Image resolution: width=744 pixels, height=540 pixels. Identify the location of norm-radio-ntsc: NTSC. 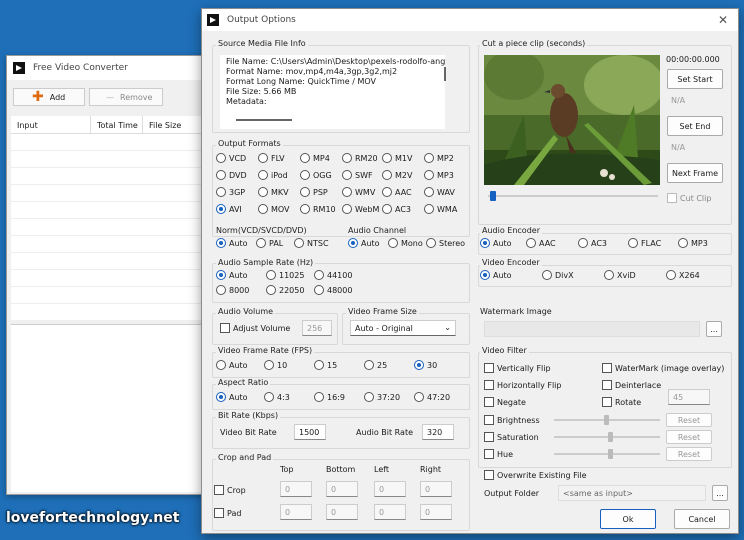
(311, 243).